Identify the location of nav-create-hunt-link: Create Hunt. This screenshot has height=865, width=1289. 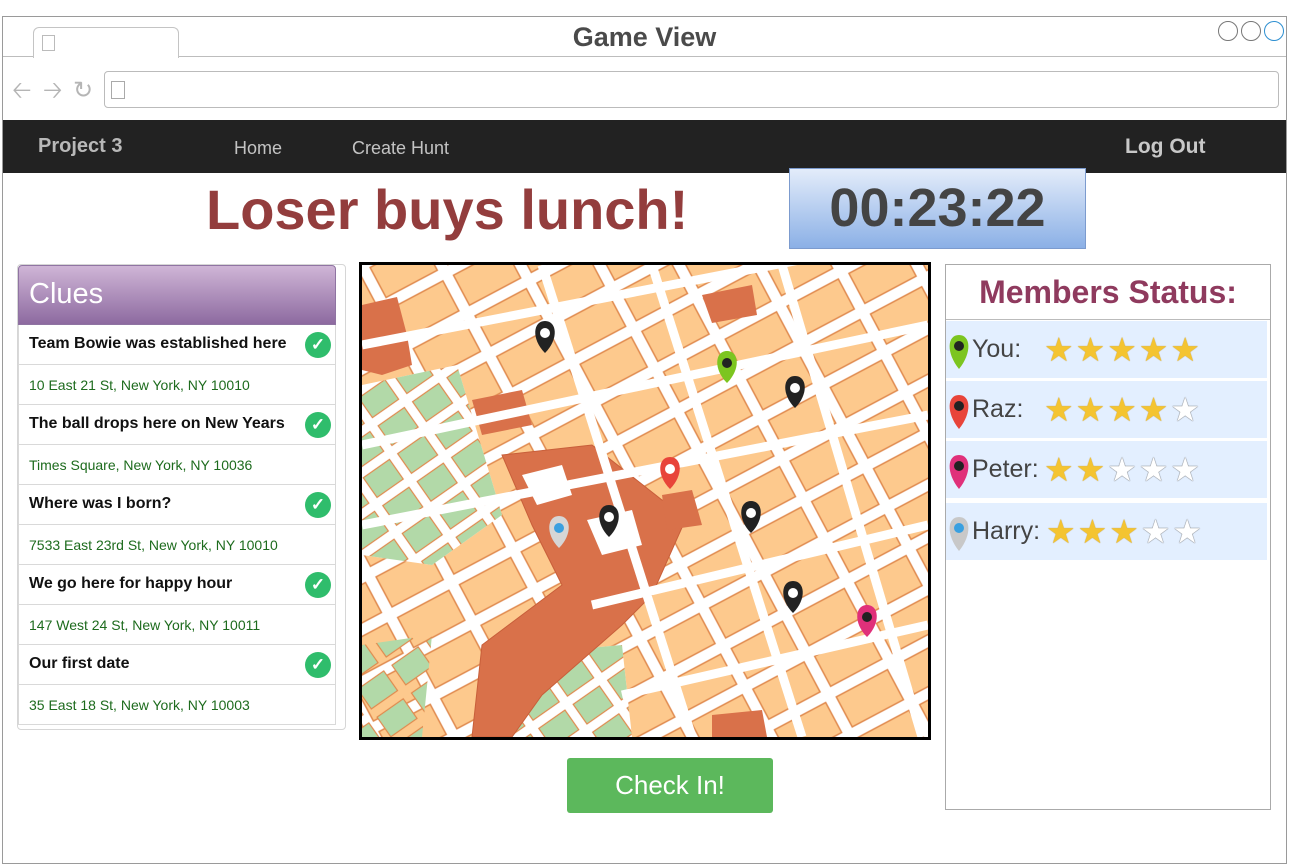
(400, 148).